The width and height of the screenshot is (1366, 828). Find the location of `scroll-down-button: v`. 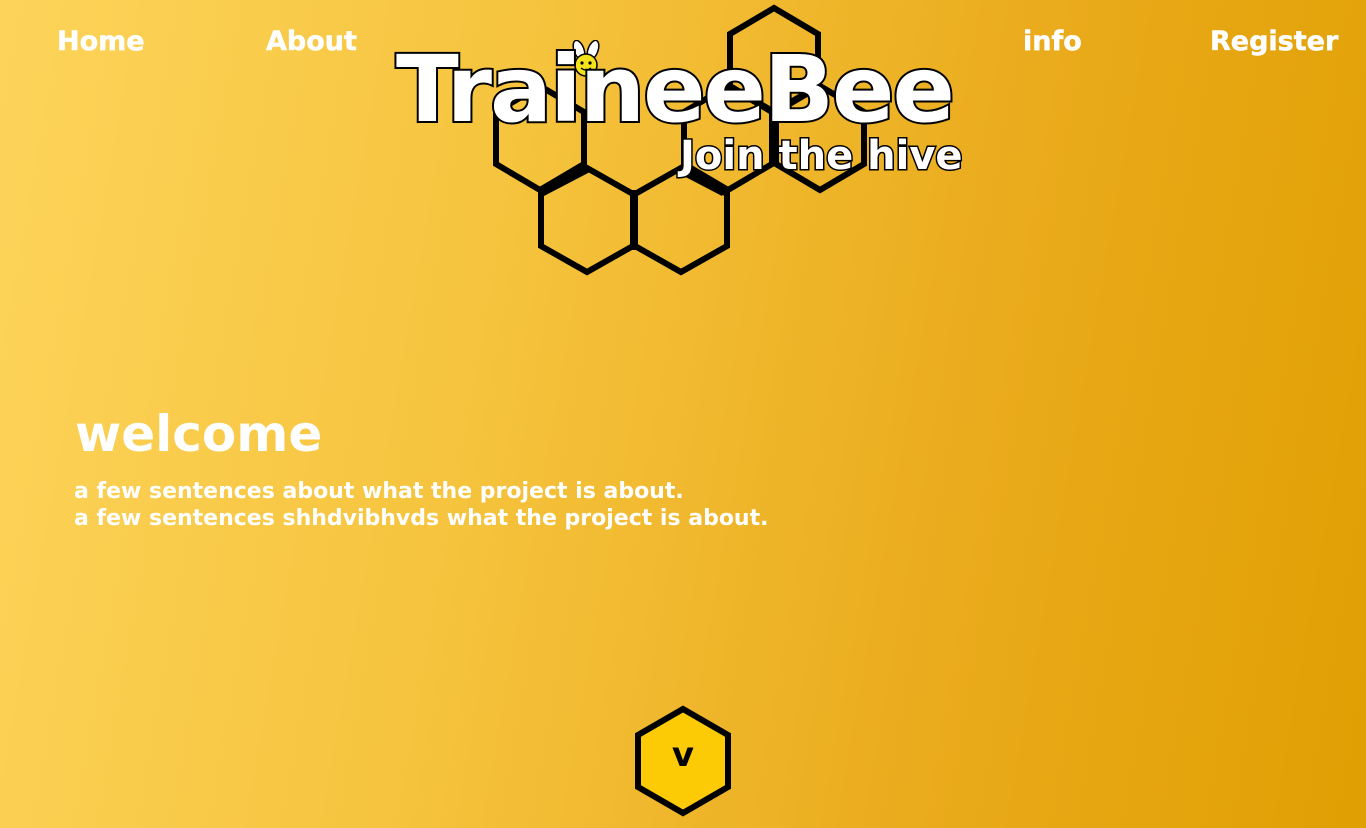

scroll-down-button: v is located at coordinates (683, 761).